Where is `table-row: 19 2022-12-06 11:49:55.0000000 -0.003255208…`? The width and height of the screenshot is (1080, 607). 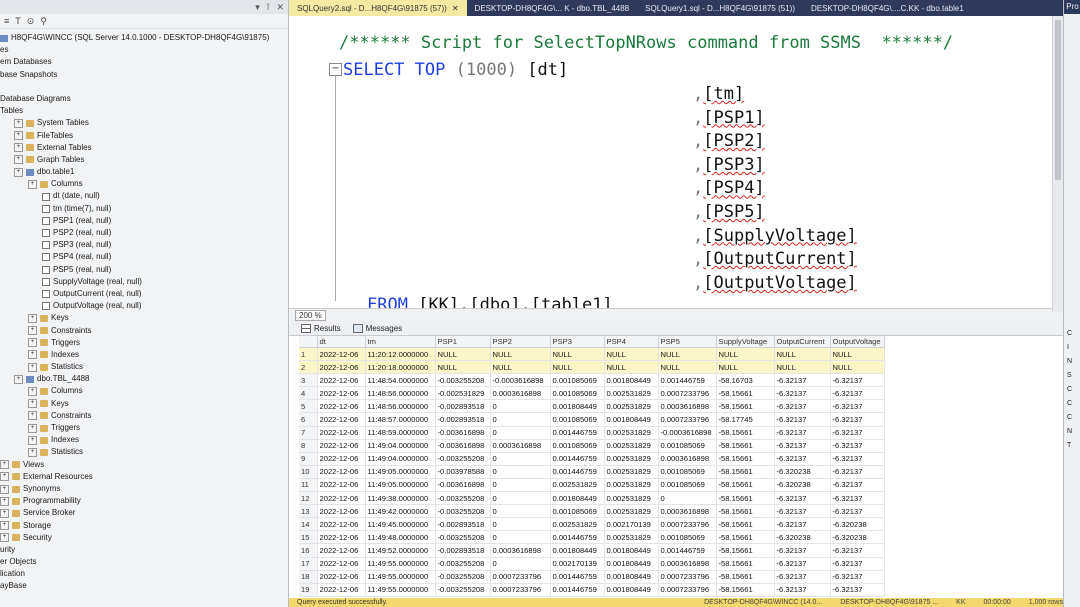
table-row: 19 2022-12-06 11:49:55.0000000 -0.003255208… is located at coordinates (592, 590).